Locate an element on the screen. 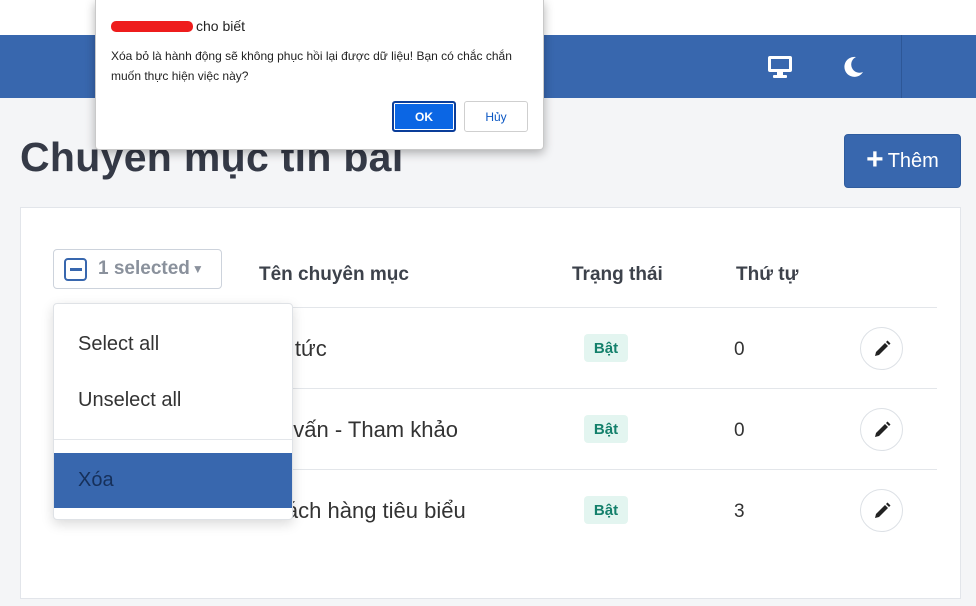 This screenshot has width=976, height=606. redacted-origin is located at coordinates (152, 26).